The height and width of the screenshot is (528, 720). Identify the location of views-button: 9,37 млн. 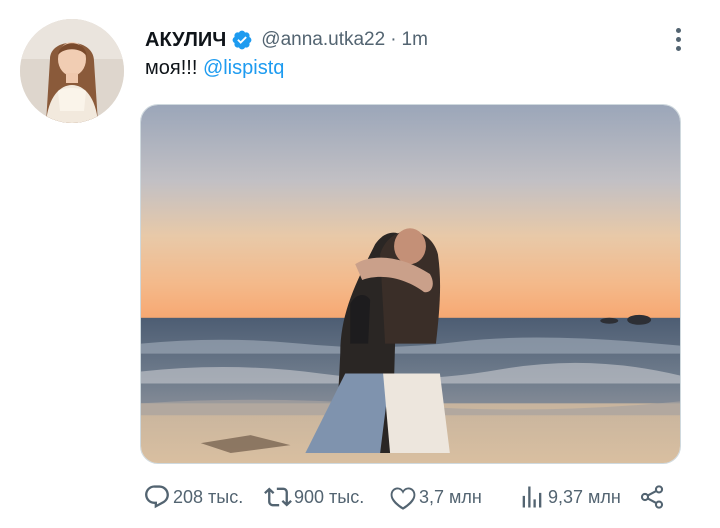
(569, 497).